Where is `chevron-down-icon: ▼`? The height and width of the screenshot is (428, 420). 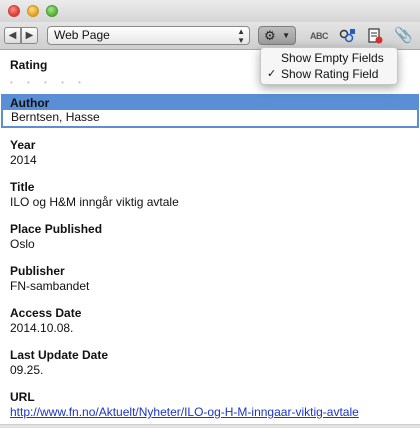 chevron-down-icon: ▼ is located at coordinates (286, 35).